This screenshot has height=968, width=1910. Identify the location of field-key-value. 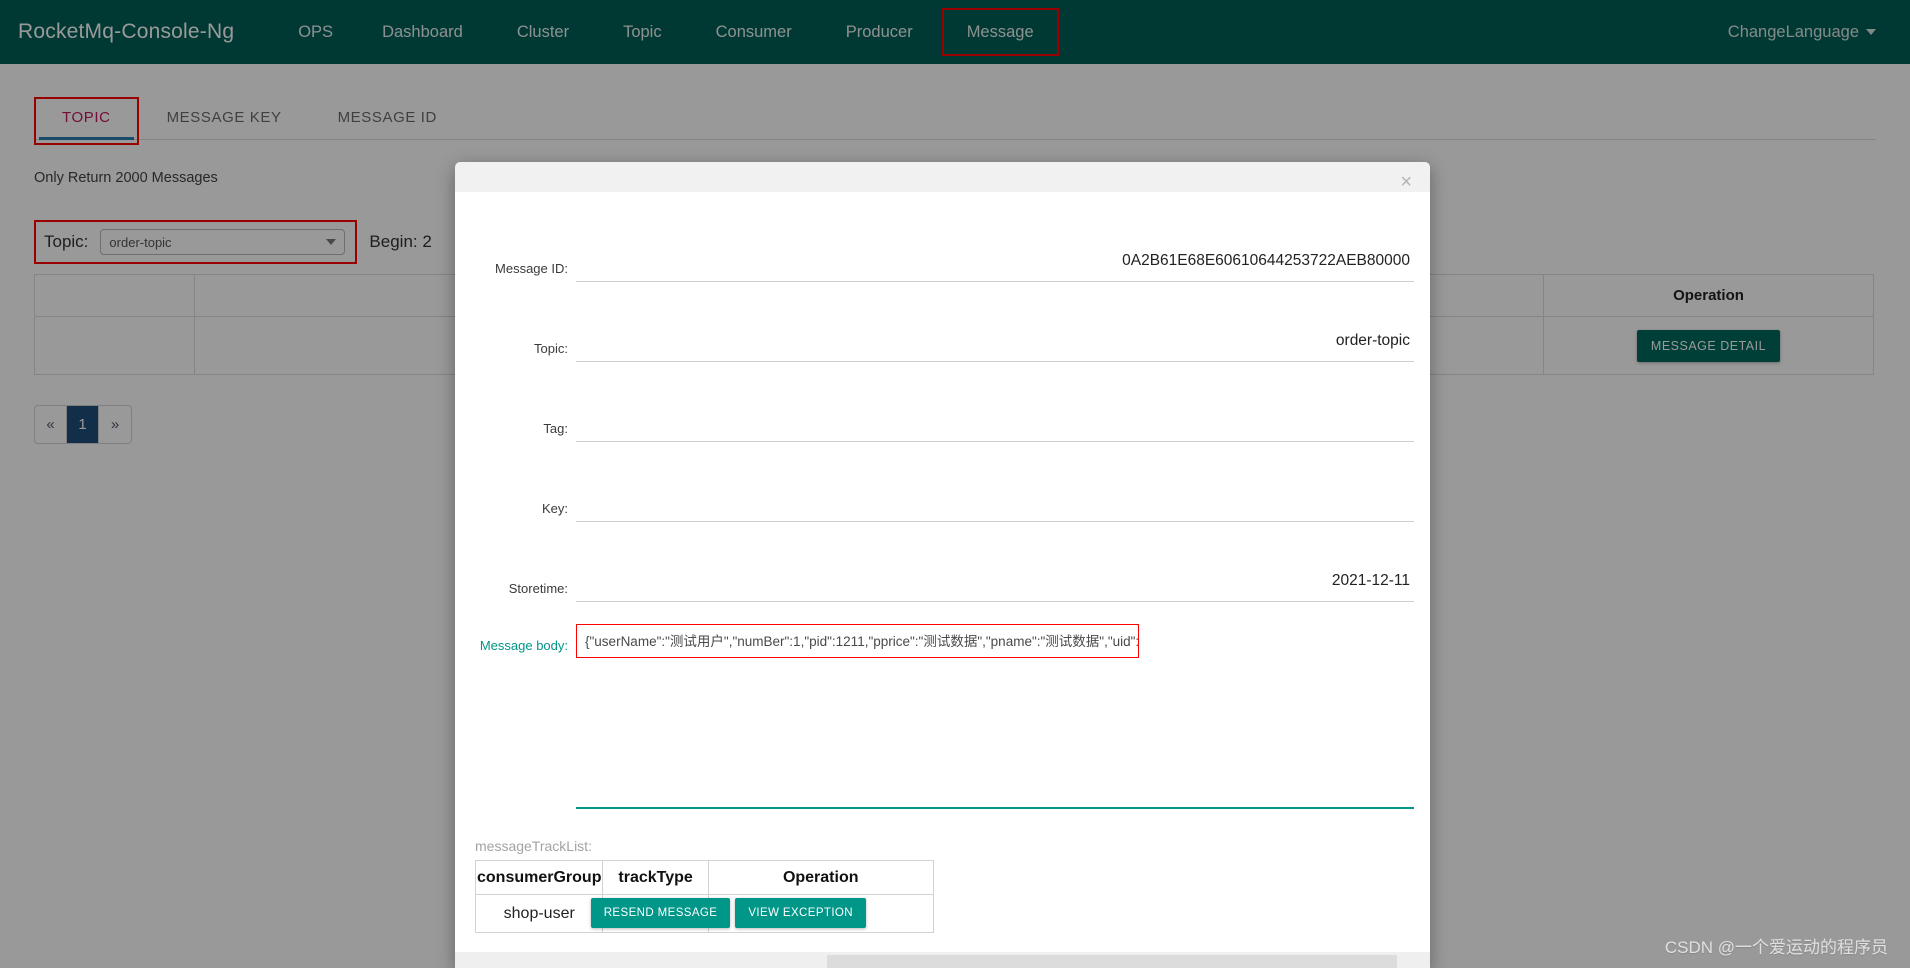
(995, 507).